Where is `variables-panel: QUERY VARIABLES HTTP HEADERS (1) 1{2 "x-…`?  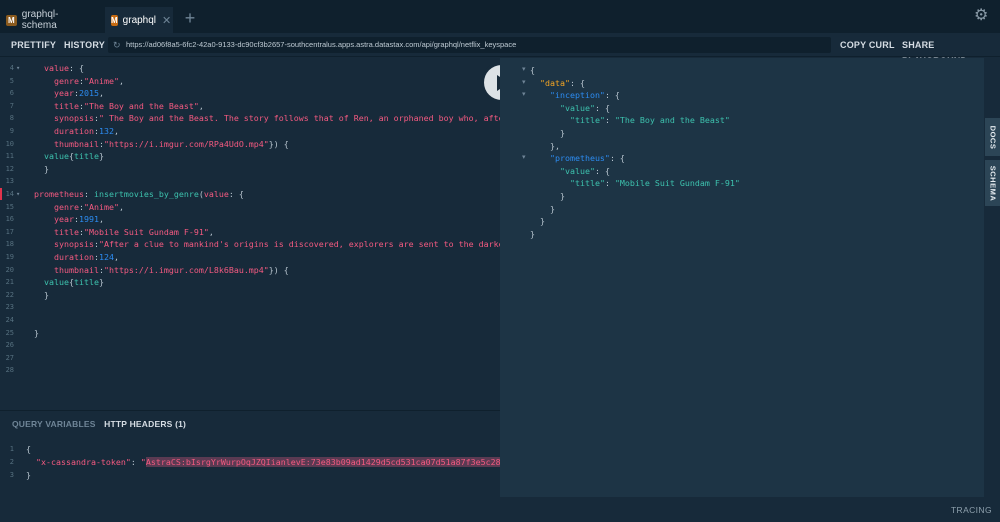
variables-panel: QUERY VARIABLES HTTP HEADERS (1) 1{2 "x-… is located at coordinates (253, 466).